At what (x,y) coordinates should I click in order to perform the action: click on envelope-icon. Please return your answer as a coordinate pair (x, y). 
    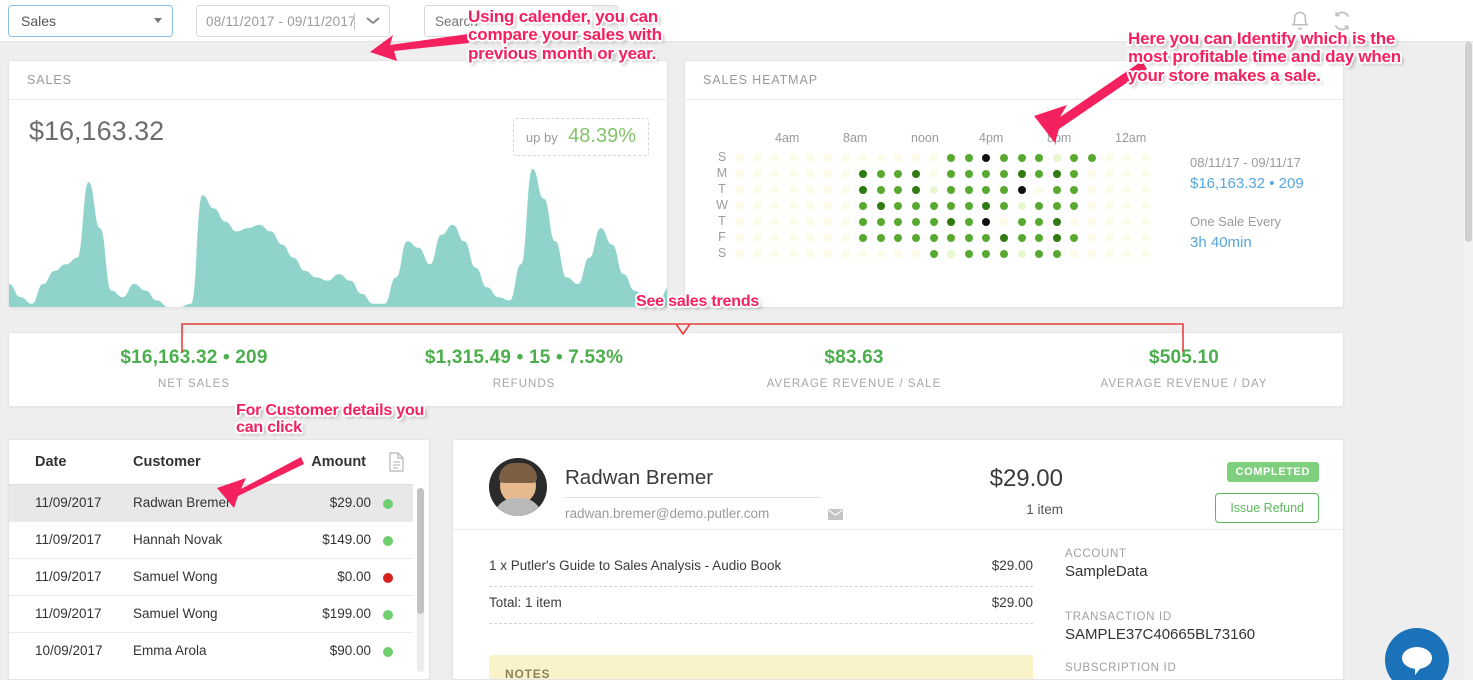
    Looking at the image, I should click on (835, 513).